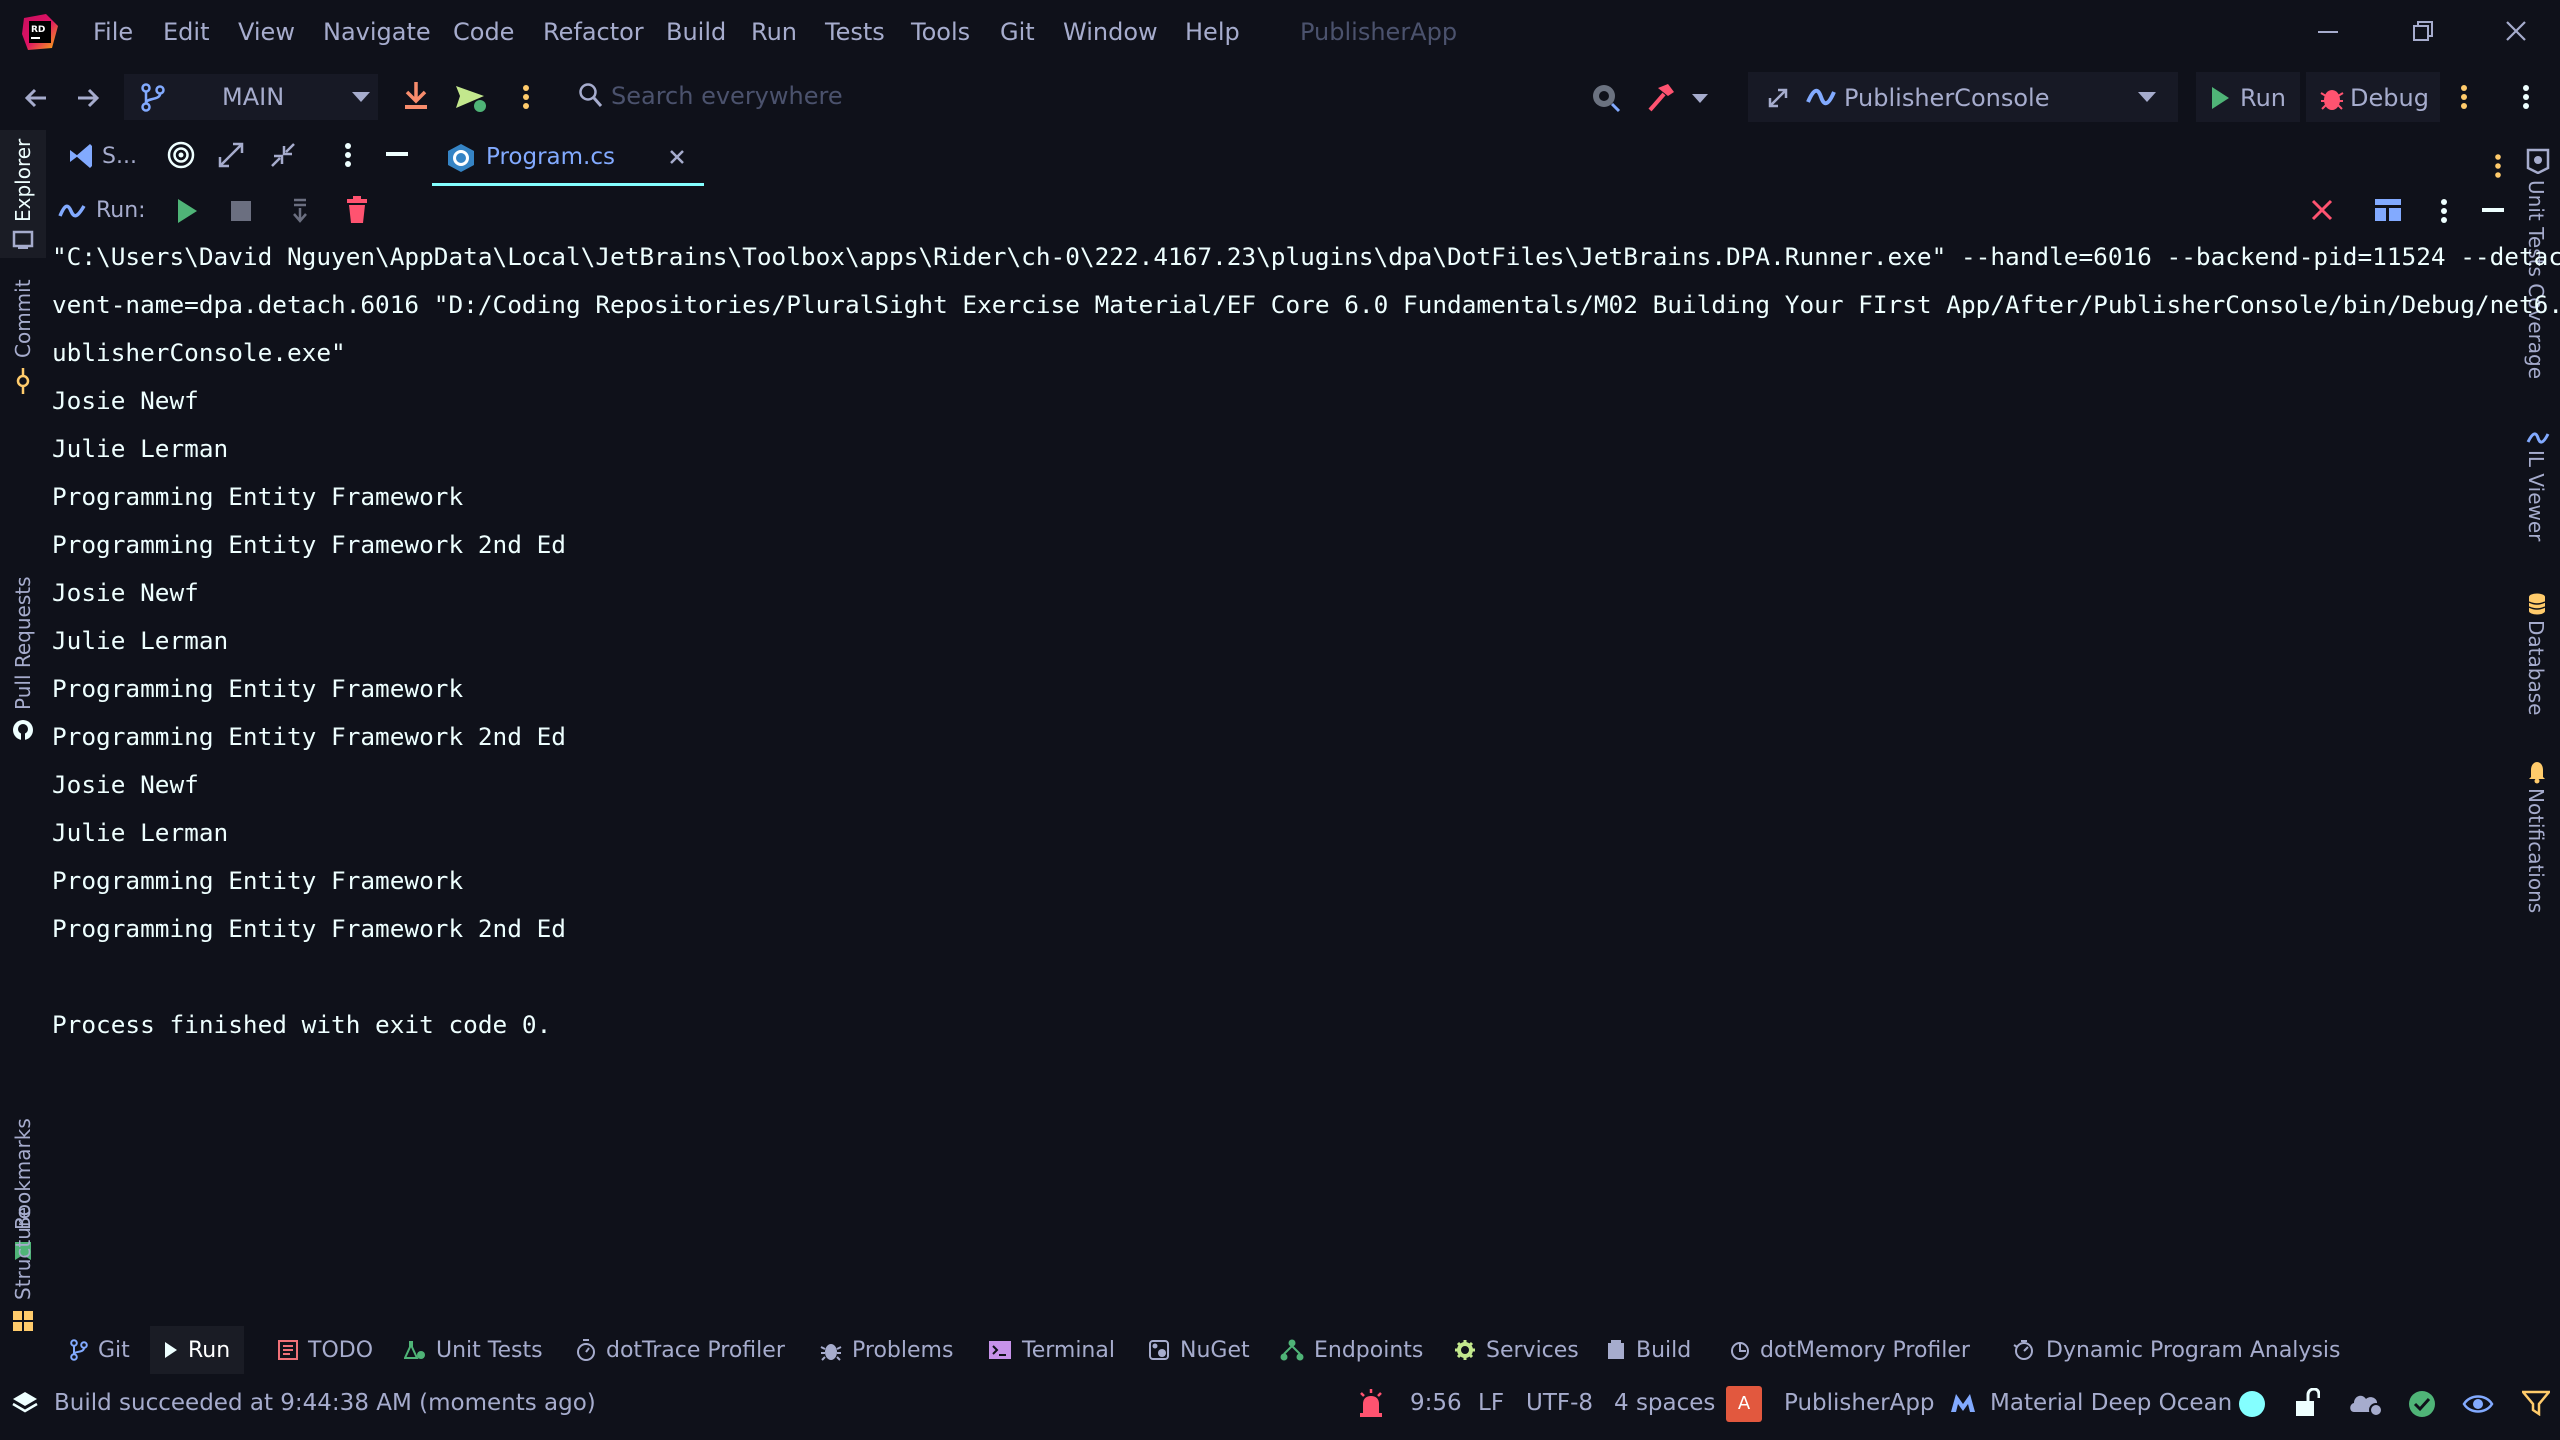  What do you see at coordinates (1859, 1403) in the screenshot?
I see `project-name: PublisherApp` at bounding box center [1859, 1403].